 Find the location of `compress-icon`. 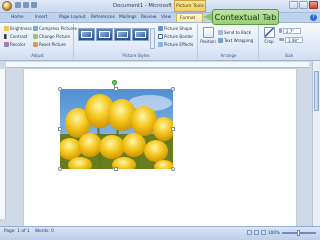

compress-icon is located at coordinates (35, 28).